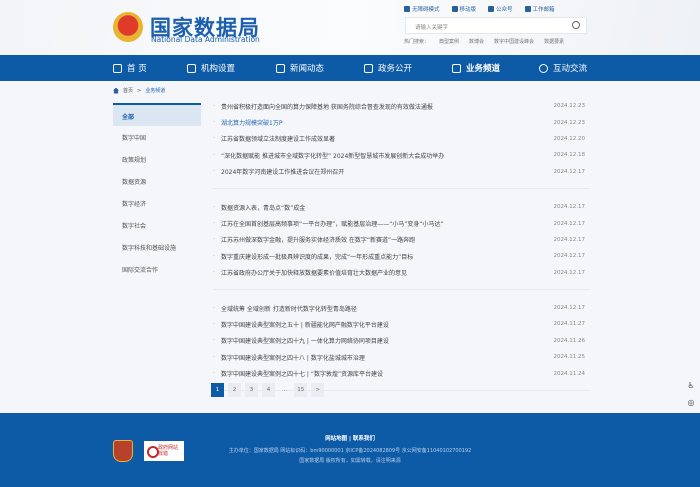 This screenshot has width=700, height=487. Describe the element at coordinates (401, 341) in the screenshot. I see `list-item: 数字中国建设典型案例之四十九 | 一体化算力网络协同项目建设 2024.11.26` at that location.